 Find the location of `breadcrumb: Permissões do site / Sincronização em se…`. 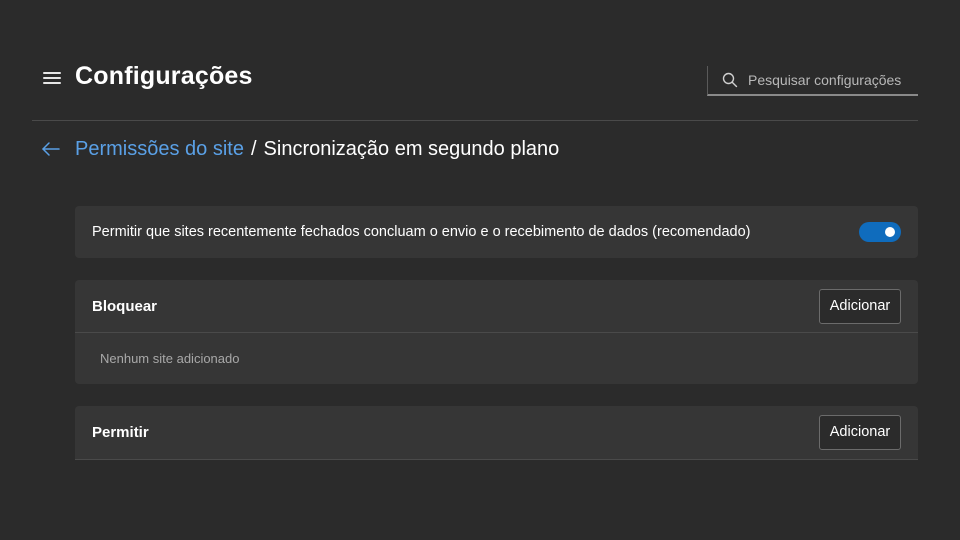

breadcrumb: Permissões do site / Sincronização em se… is located at coordinates (299, 149).